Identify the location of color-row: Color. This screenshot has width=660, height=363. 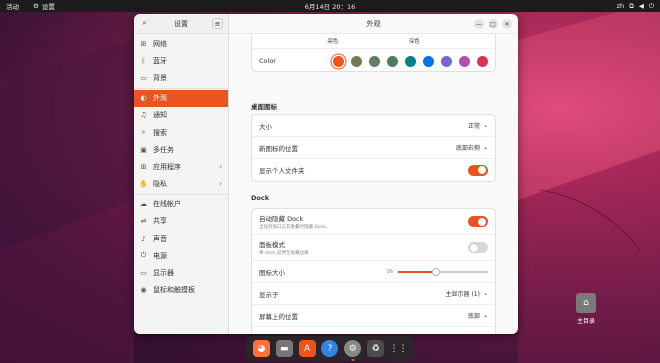
(373, 60).